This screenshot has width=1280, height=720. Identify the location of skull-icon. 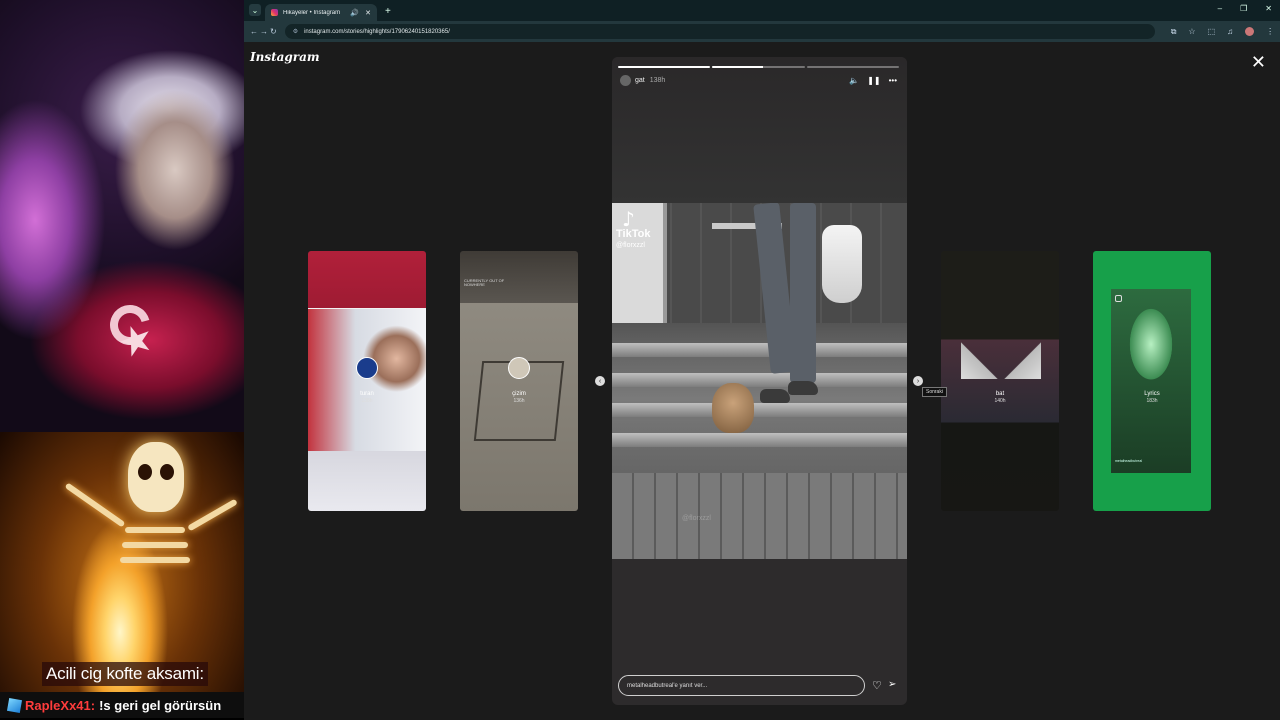
(156, 477).